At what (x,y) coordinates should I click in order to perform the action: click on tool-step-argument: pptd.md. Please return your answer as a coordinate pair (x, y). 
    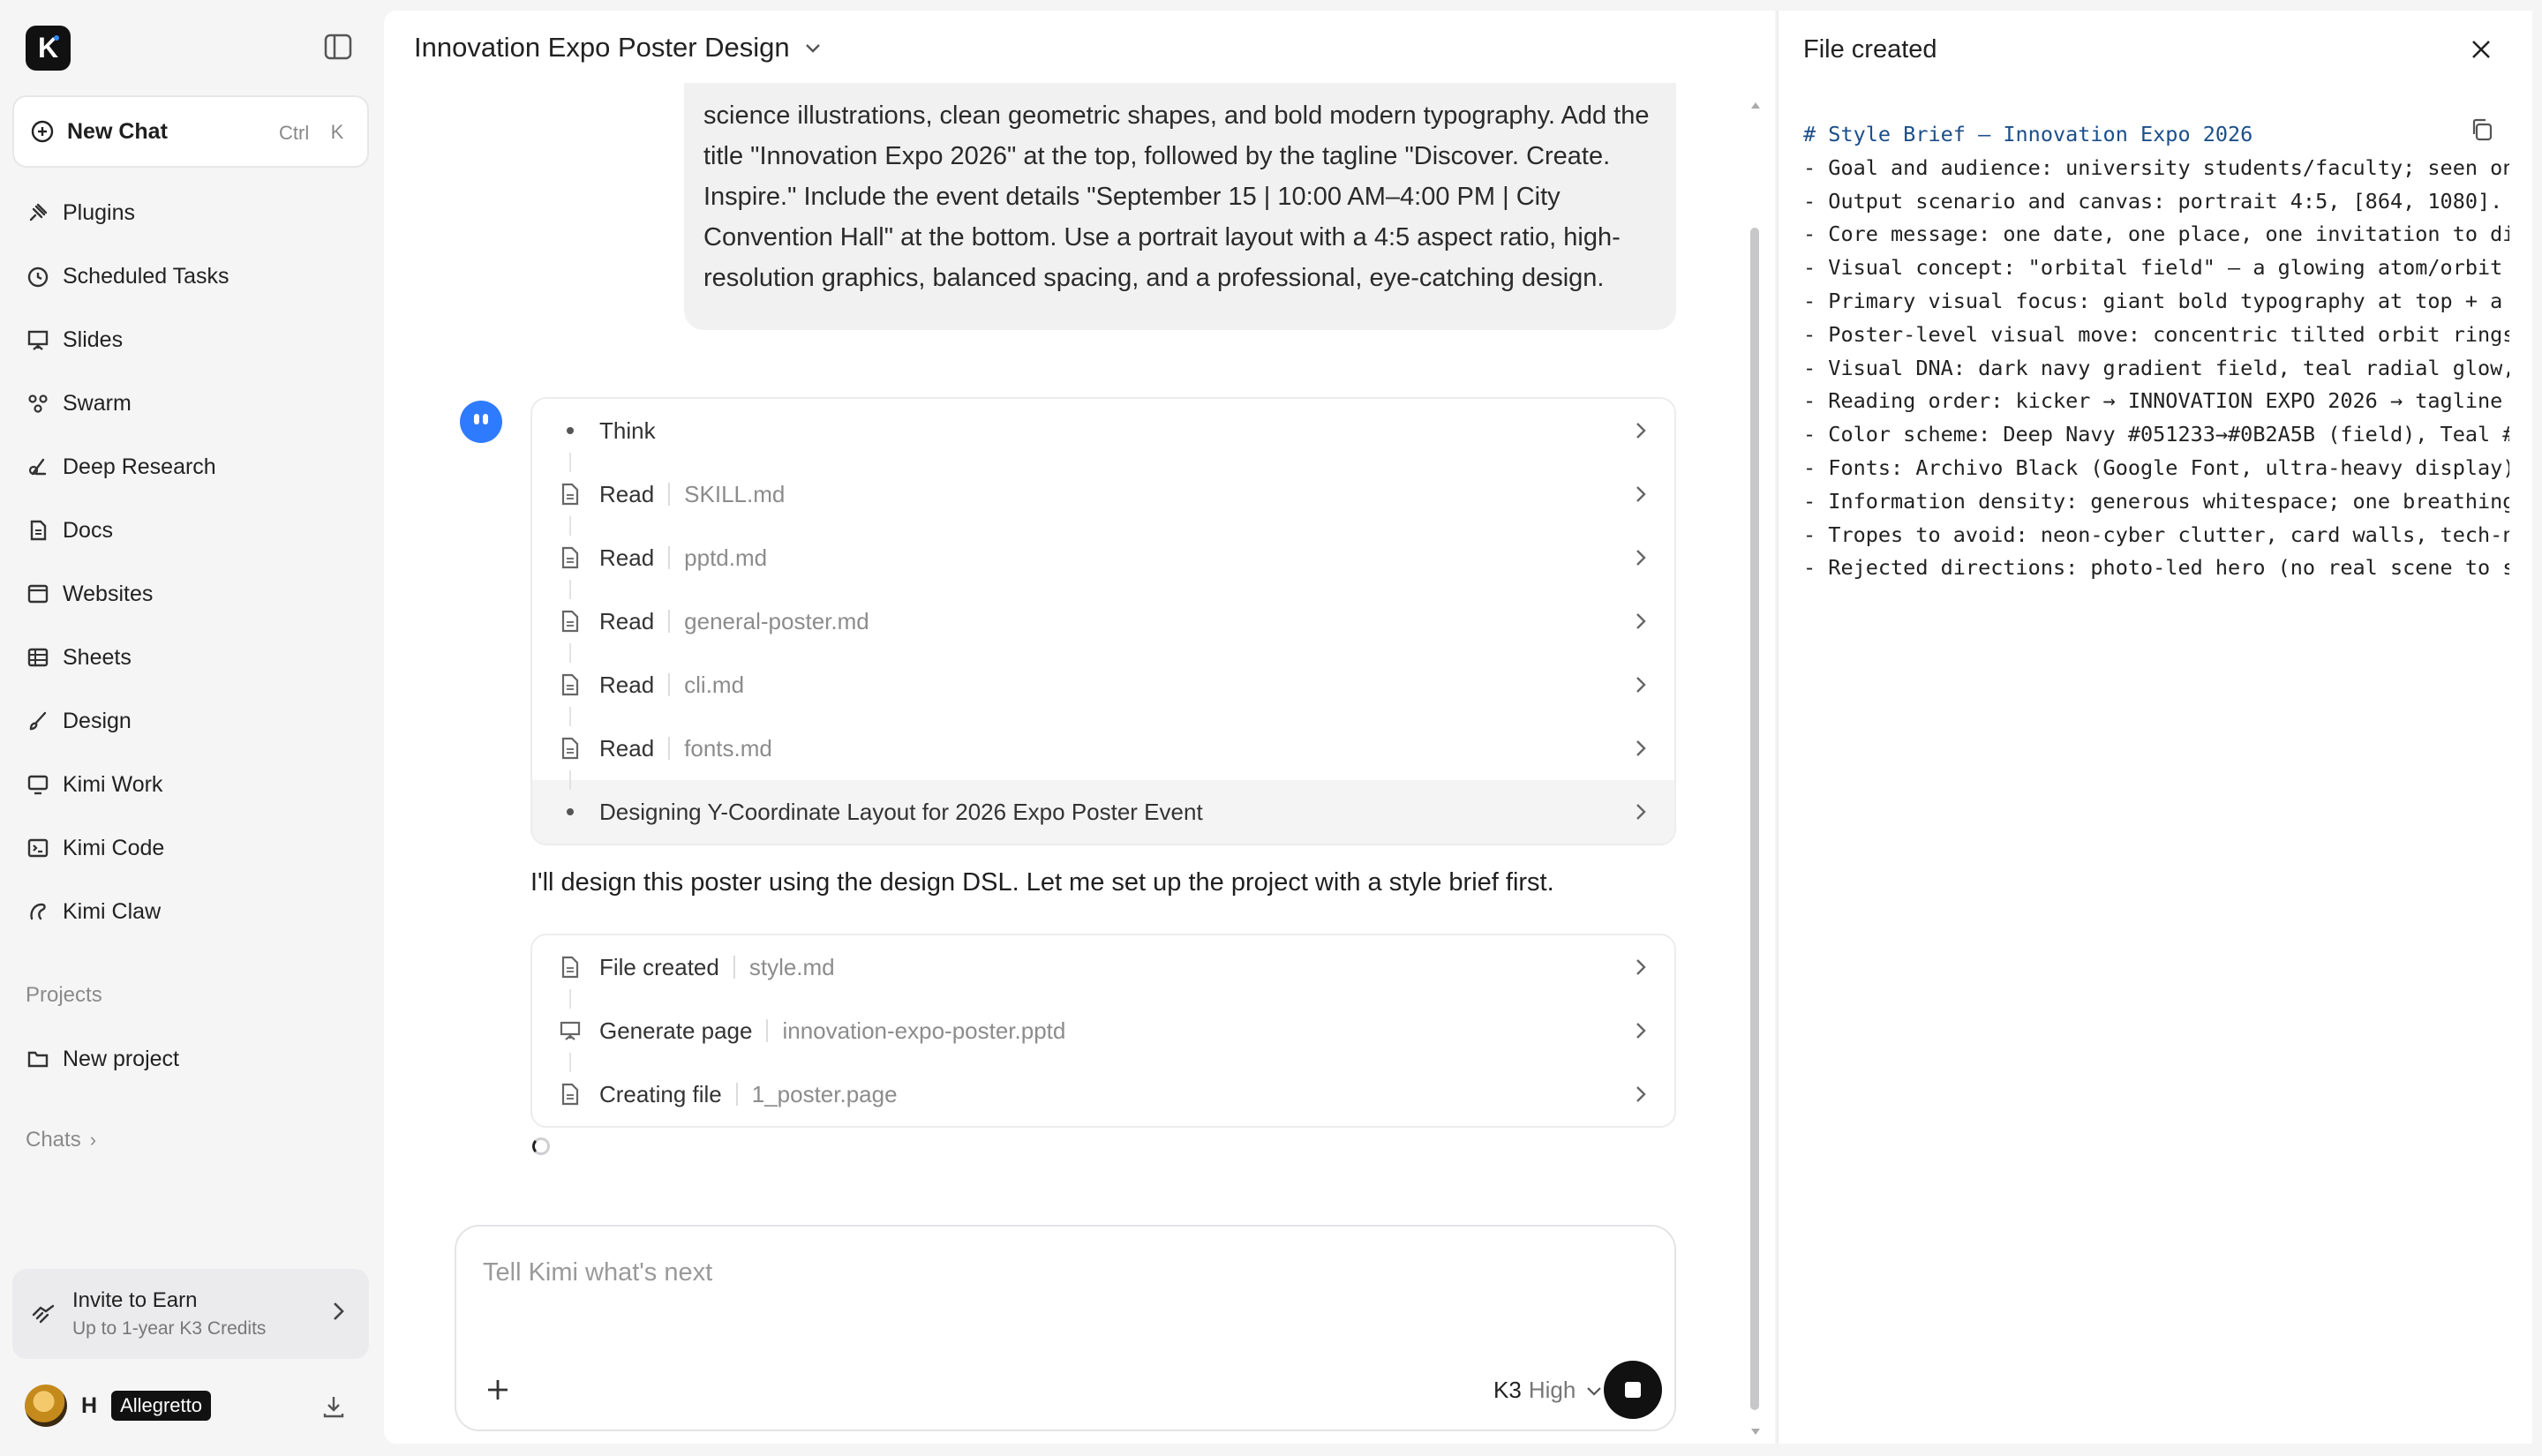
    Looking at the image, I should click on (726, 557).